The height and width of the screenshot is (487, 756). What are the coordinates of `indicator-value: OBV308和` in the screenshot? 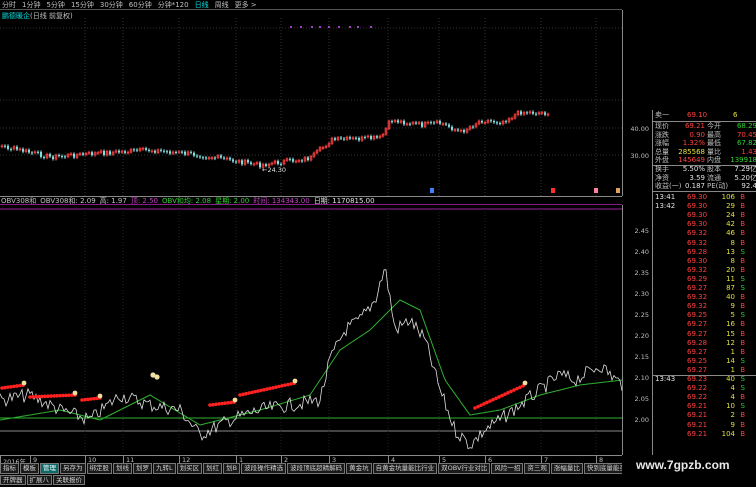 It's located at (19, 201).